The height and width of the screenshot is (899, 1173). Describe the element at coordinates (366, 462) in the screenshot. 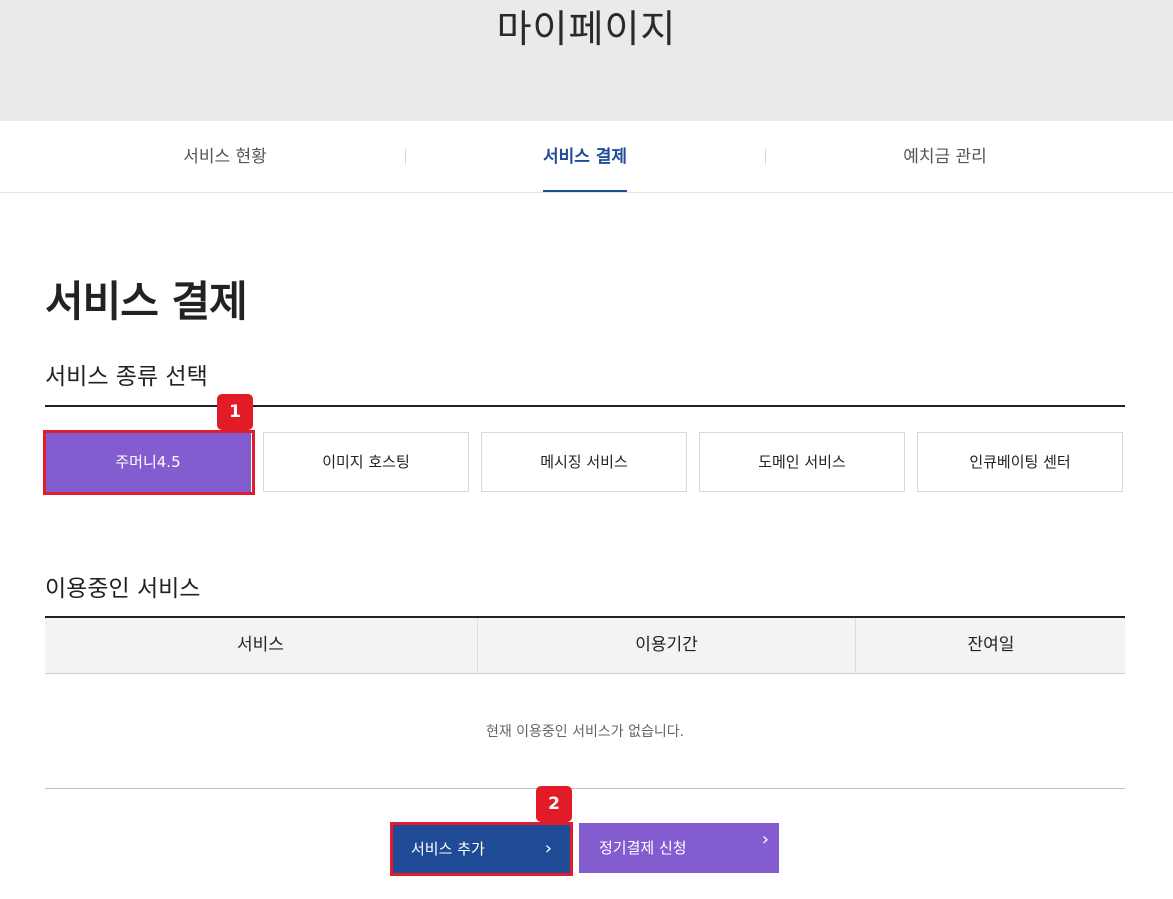

I see `service-type-image-hosting: 이미지 호스팅` at that location.